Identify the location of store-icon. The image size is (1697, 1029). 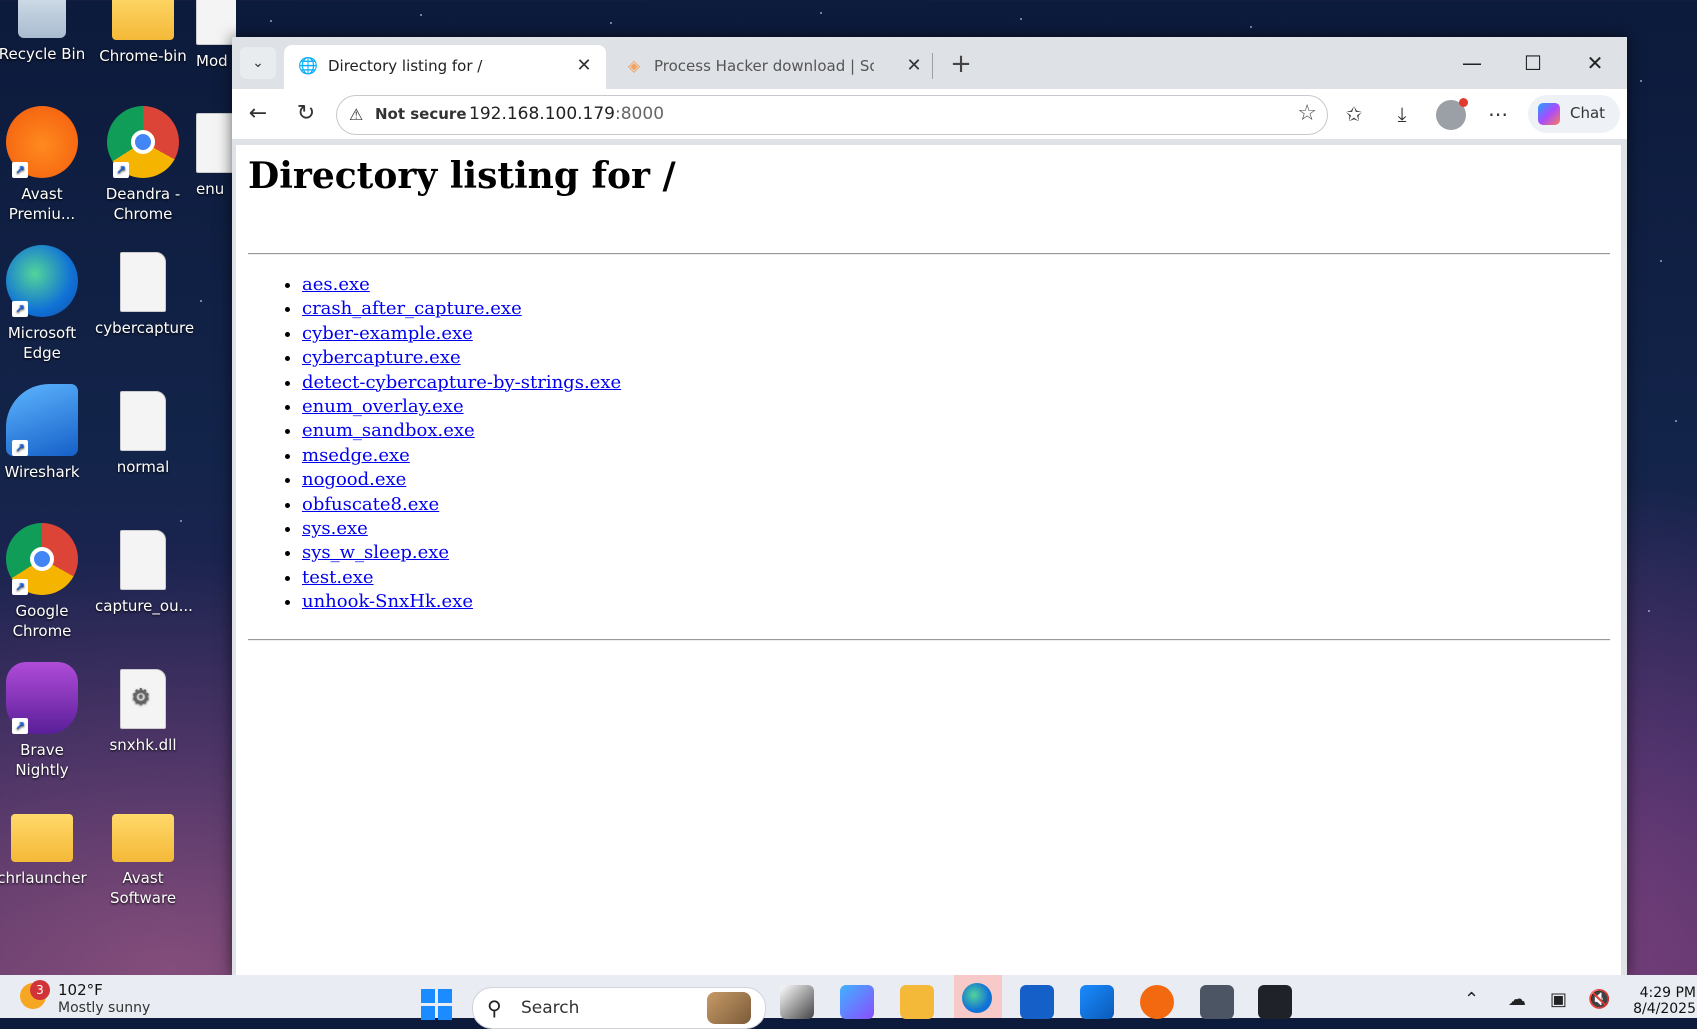
(1037, 1002).